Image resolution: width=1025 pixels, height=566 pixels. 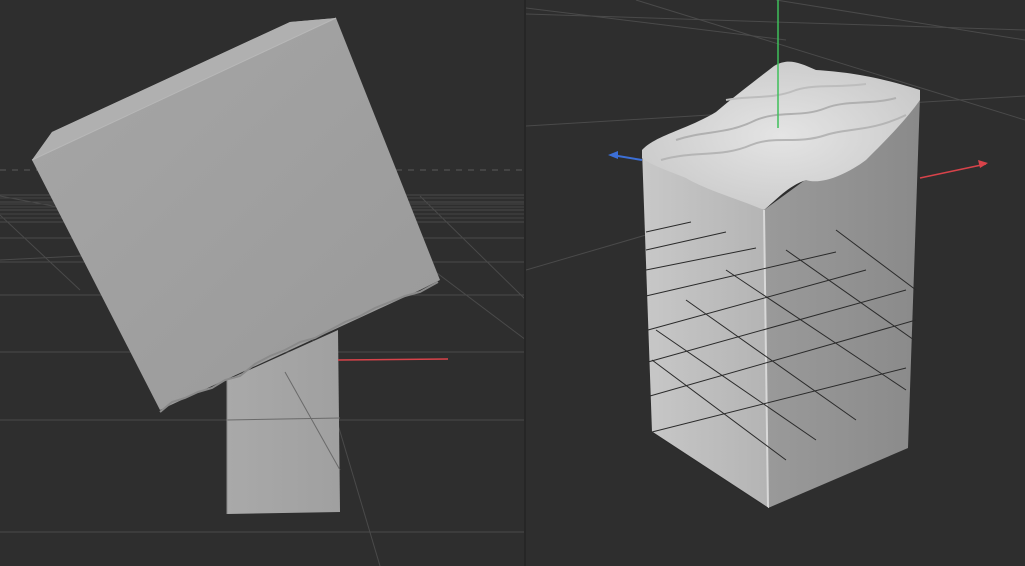 What do you see at coordinates (953, 171) in the screenshot?
I see `x-axis-line-right` at bounding box center [953, 171].